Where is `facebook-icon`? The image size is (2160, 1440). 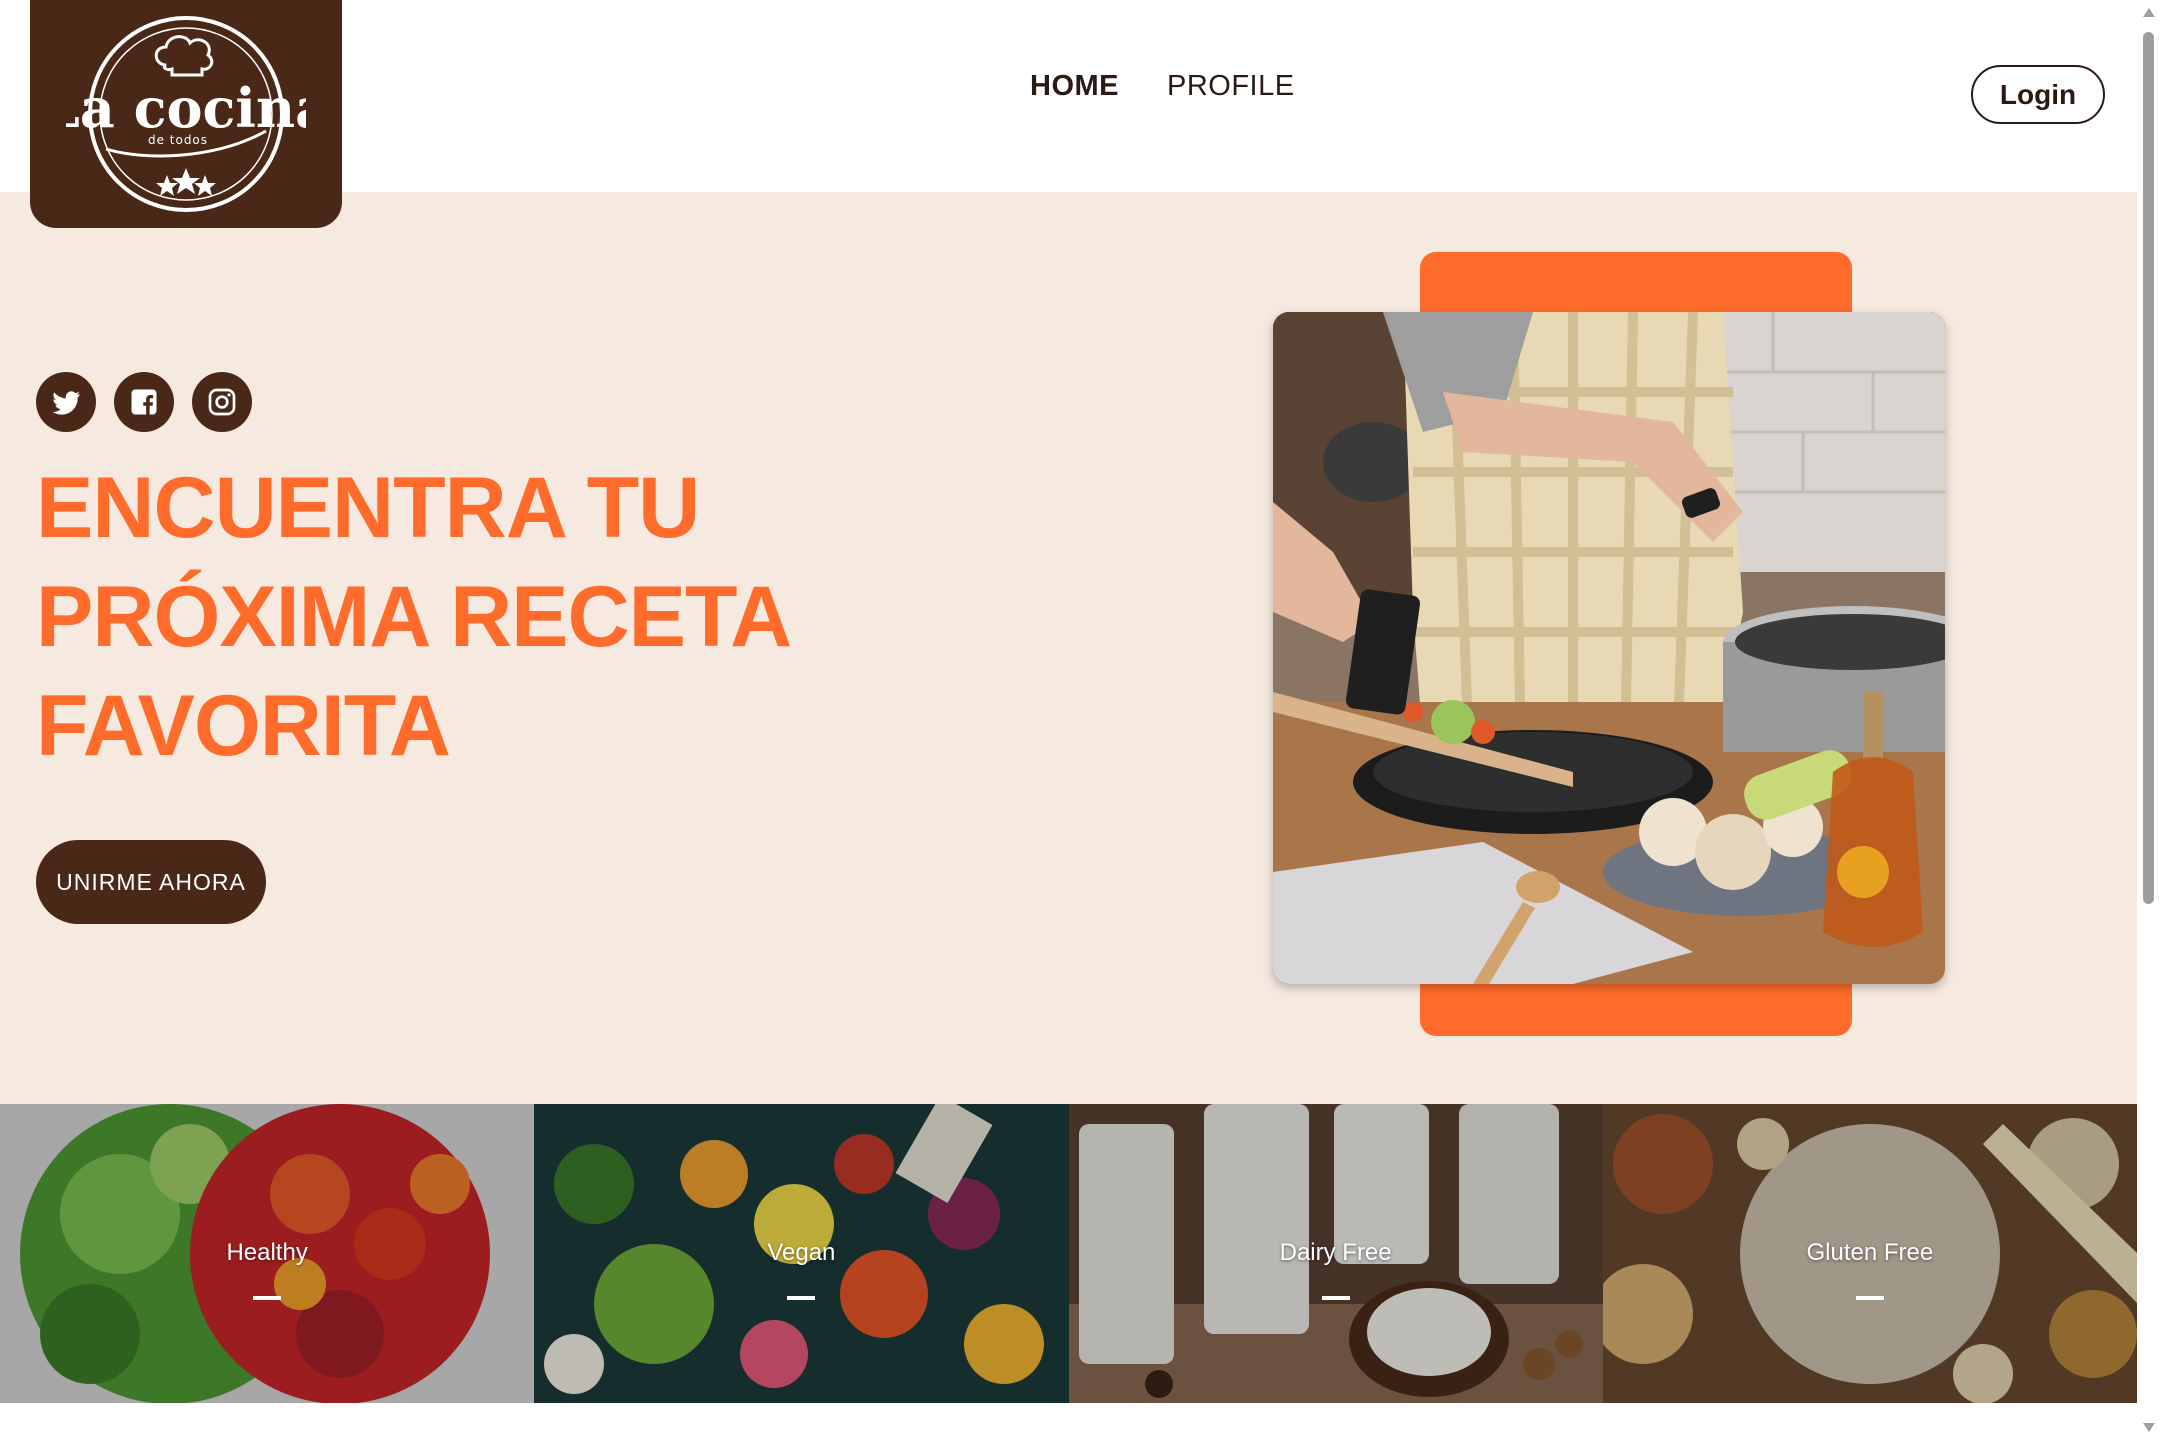 facebook-icon is located at coordinates (144, 402).